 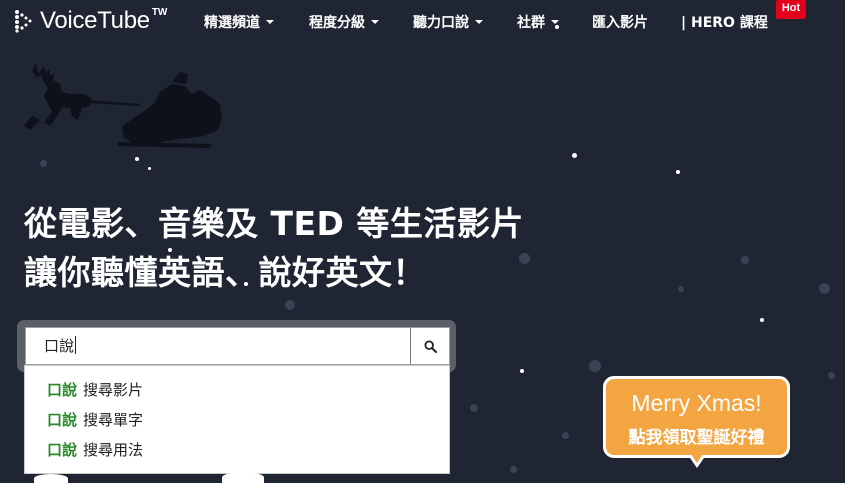 I want to click on hero-headline-line2: 讓你聽懂英語、說好英文！, so click(x=225, y=272).